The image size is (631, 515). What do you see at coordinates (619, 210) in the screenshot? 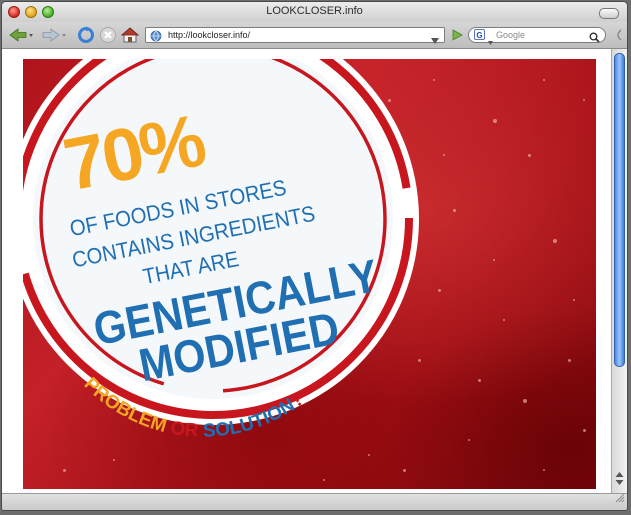
I see `scrollbar-thumb` at bounding box center [619, 210].